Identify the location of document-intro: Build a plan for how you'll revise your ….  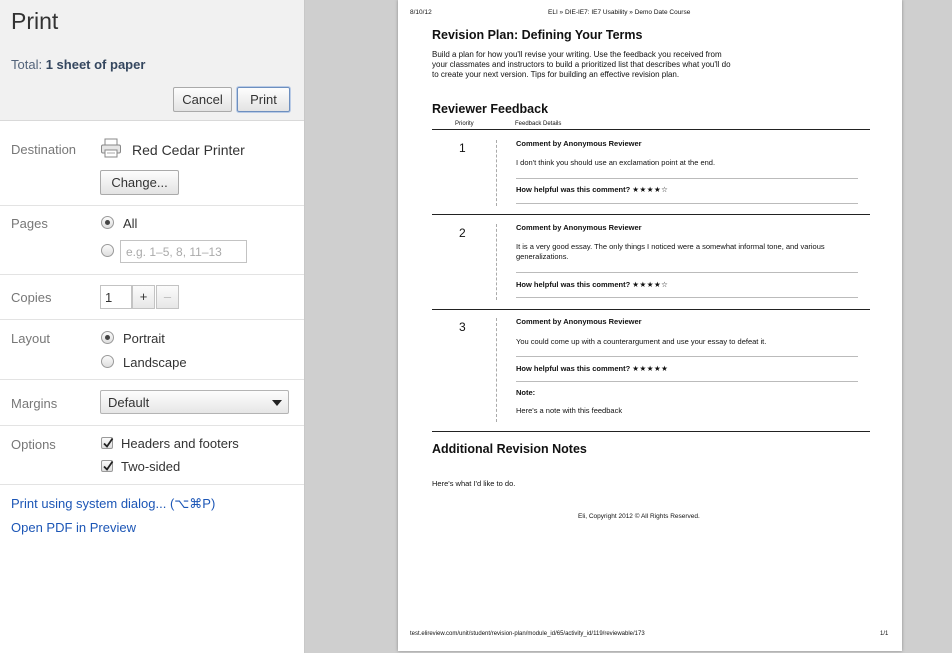
(581, 64).